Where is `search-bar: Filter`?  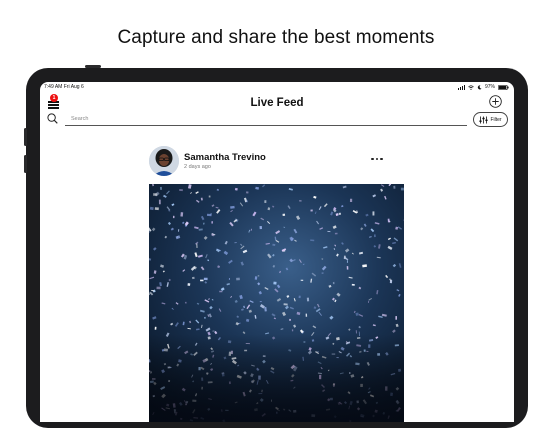
search-bar: Filter is located at coordinates (277, 120).